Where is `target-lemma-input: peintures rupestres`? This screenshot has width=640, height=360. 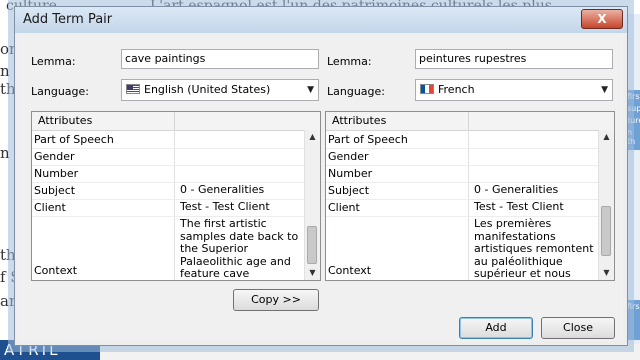 target-lemma-input: peintures rupestres is located at coordinates (514, 59).